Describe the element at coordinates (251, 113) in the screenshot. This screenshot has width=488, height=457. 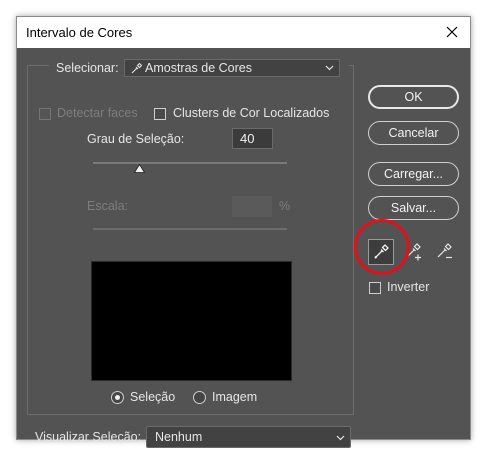
I see `localized-clusters-label: Clusters de Cor Localizados` at that location.